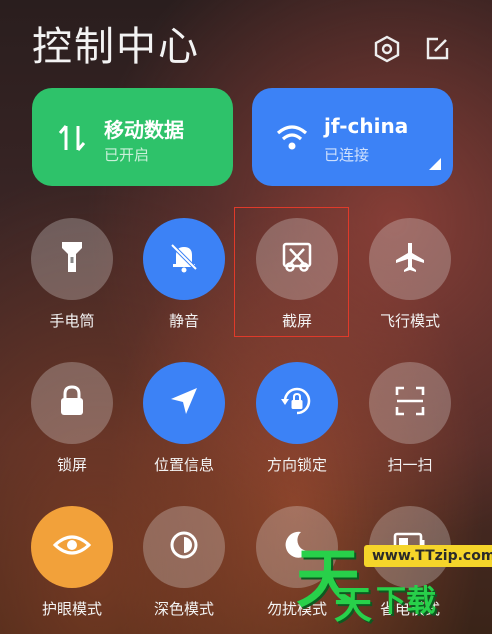  What do you see at coordinates (183, 609) in the screenshot?
I see `dark-mode-label: 深色模式` at bounding box center [183, 609].